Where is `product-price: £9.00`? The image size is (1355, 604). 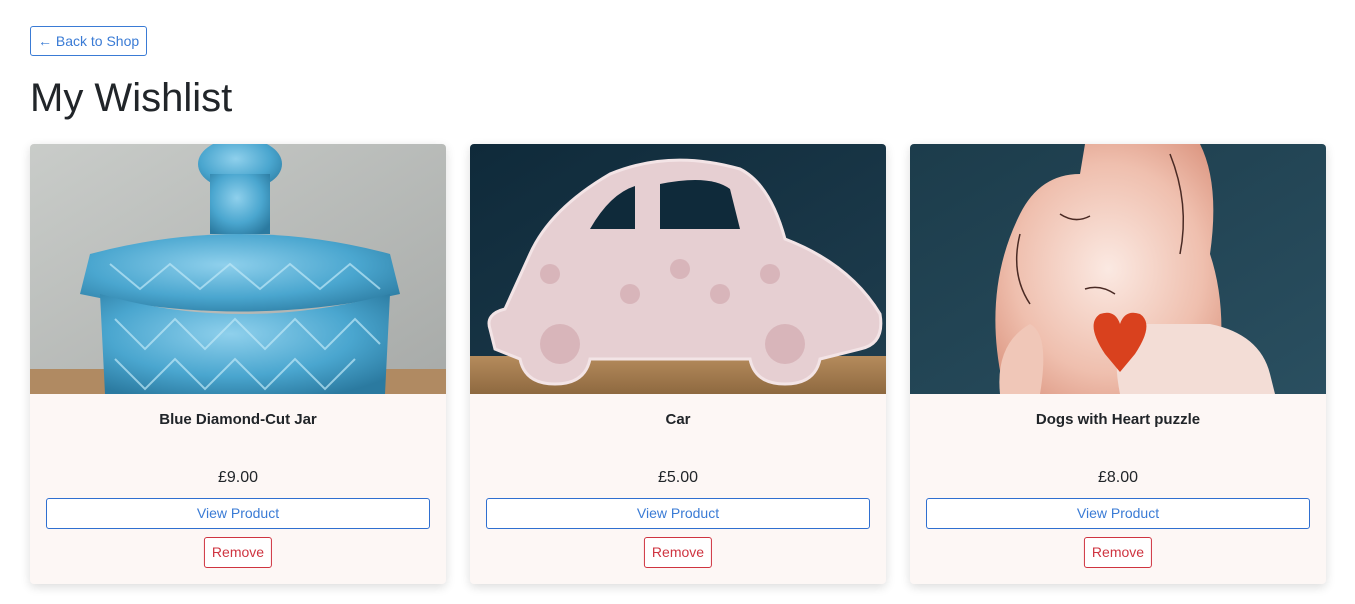
product-price: £9.00 is located at coordinates (238, 477).